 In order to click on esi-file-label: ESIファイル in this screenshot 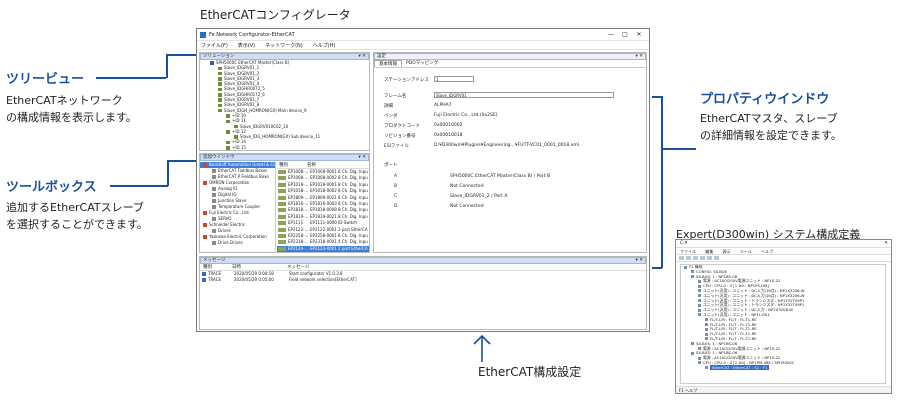, I will do `click(397, 146)`.